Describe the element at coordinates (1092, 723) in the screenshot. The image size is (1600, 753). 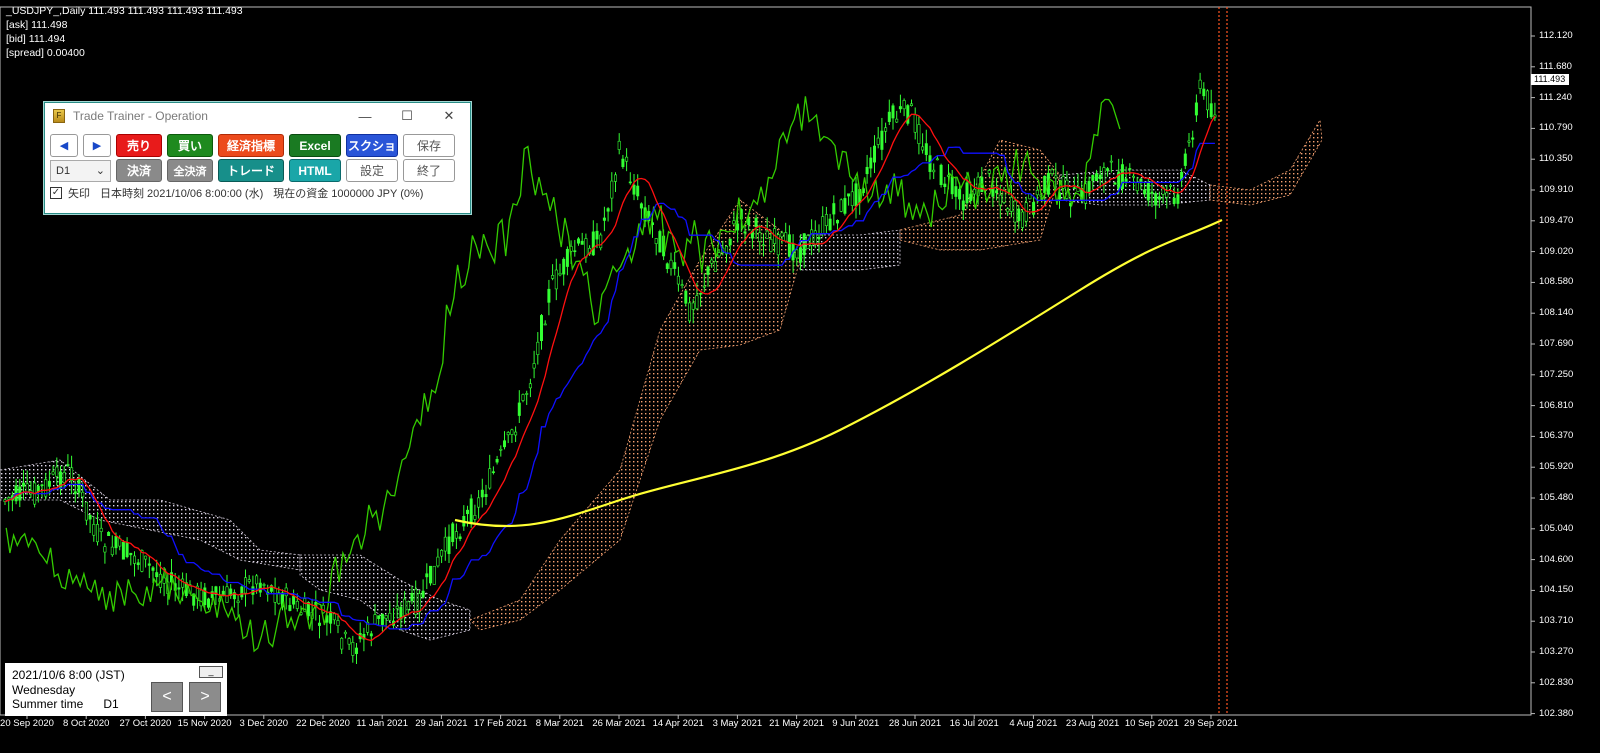
I see `date-label: 23 Aug 2021` at that location.